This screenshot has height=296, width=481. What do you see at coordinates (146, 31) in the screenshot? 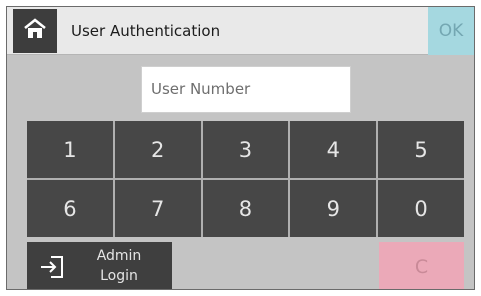
I see `page-title: User Authentication` at bounding box center [146, 31].